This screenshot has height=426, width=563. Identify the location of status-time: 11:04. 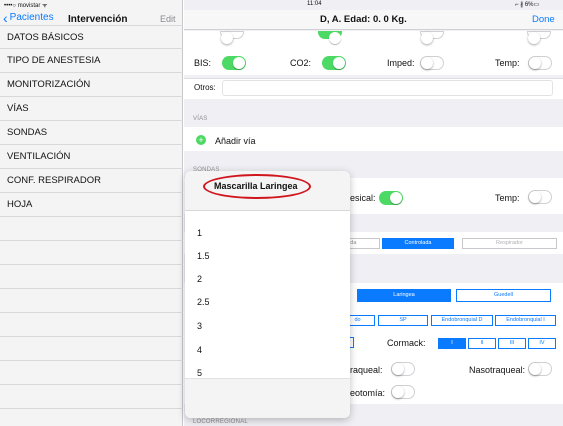
(314, 4).